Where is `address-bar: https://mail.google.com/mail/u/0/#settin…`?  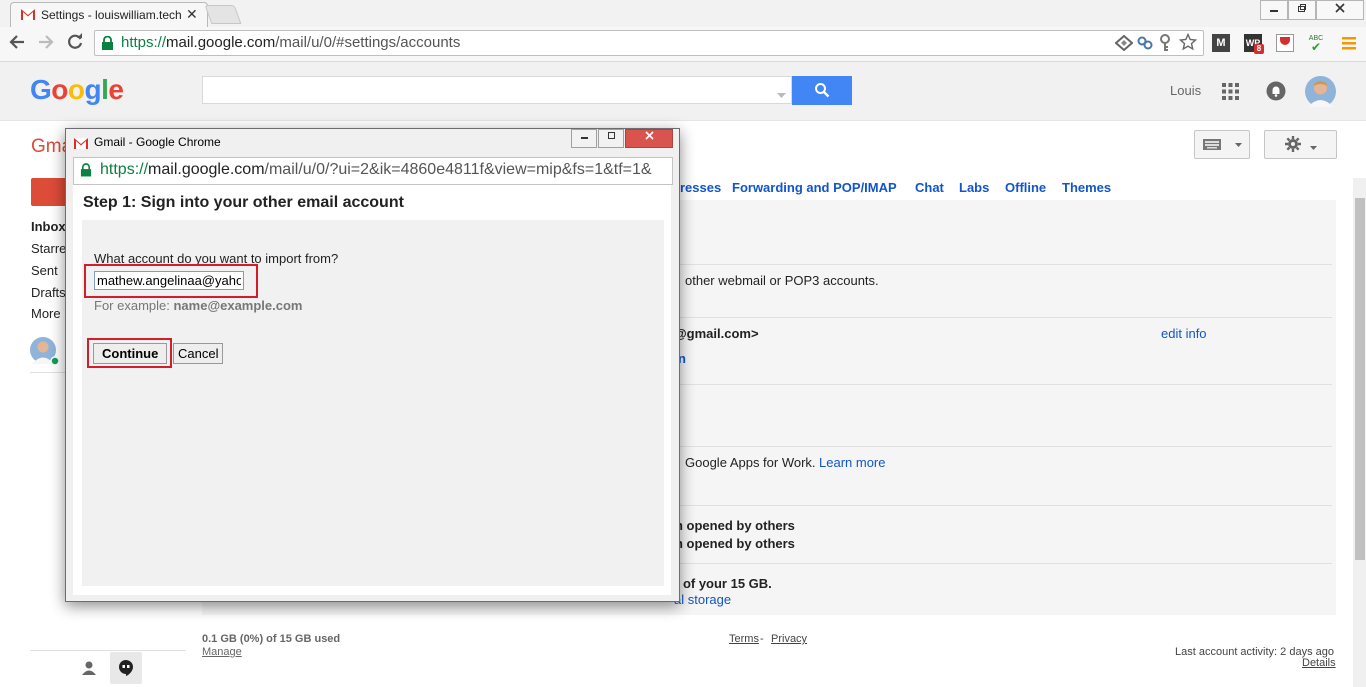 address-bar: https://mail.google.com/mail/u/0/#settin… is located at coordinates (649, 43).